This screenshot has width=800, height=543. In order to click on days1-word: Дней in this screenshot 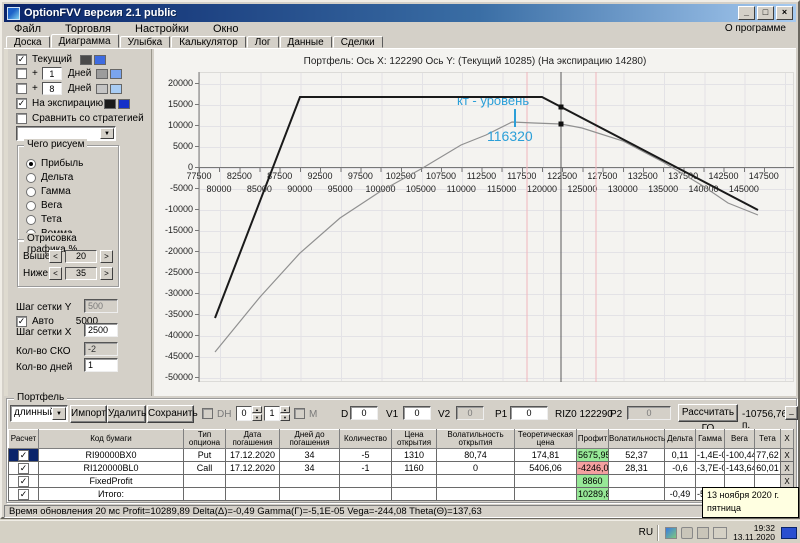, I will do `click(79, 73)`.